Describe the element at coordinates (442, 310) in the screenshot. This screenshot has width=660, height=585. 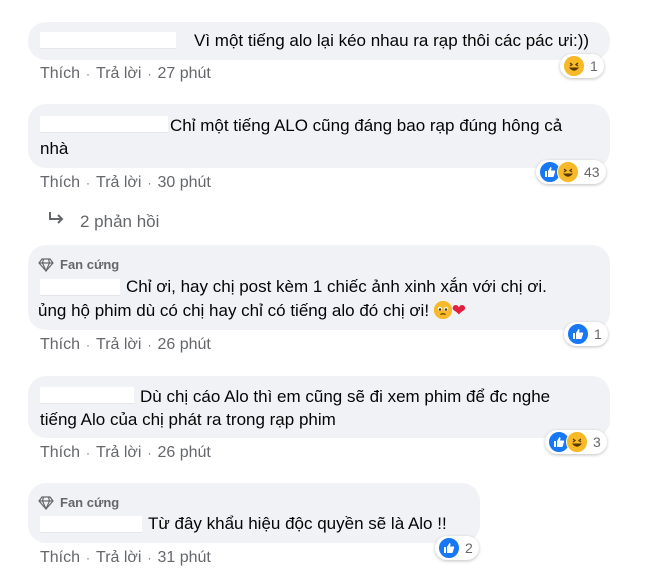
I see `pleading-face-emoji` at that location.